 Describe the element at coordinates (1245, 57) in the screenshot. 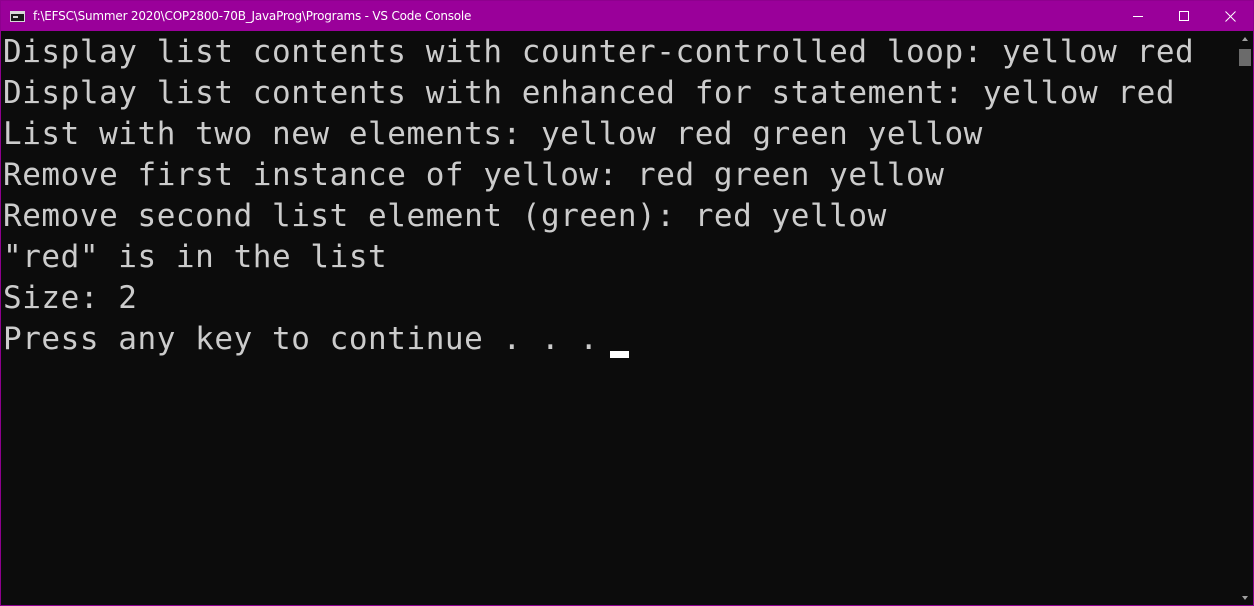

I see `scroll-thumb` at that location.